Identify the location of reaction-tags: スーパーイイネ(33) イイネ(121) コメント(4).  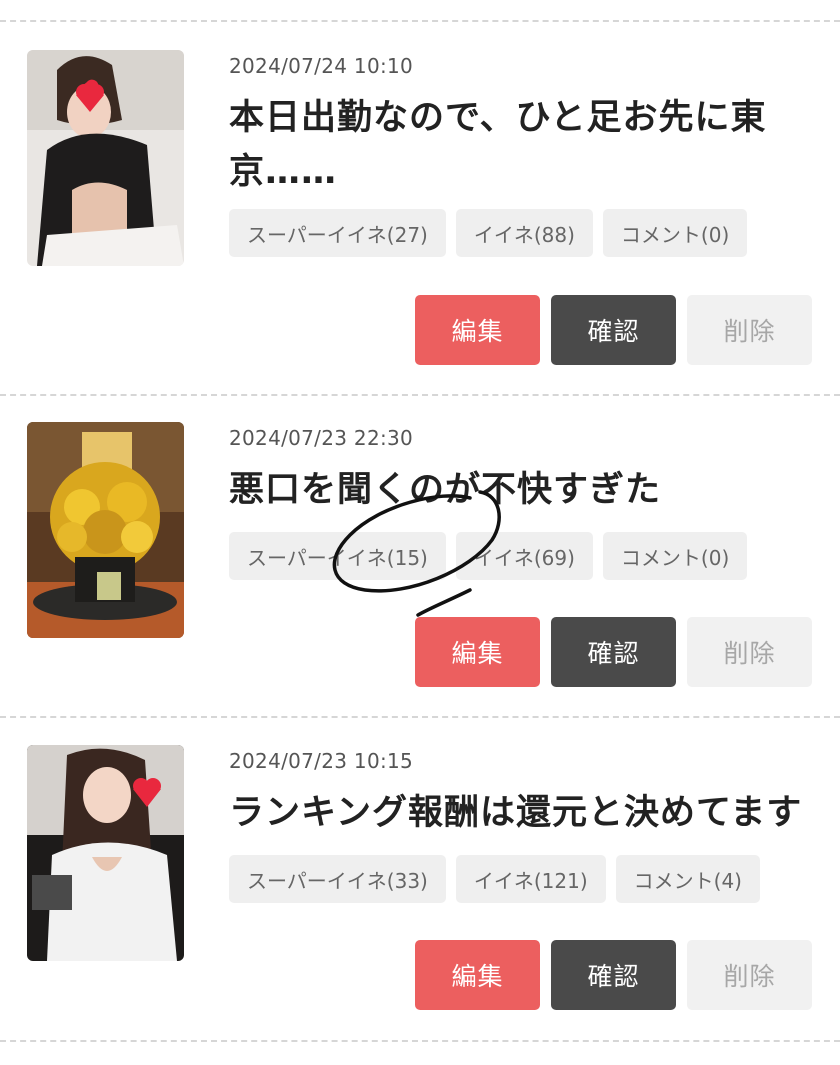
(494, 879).